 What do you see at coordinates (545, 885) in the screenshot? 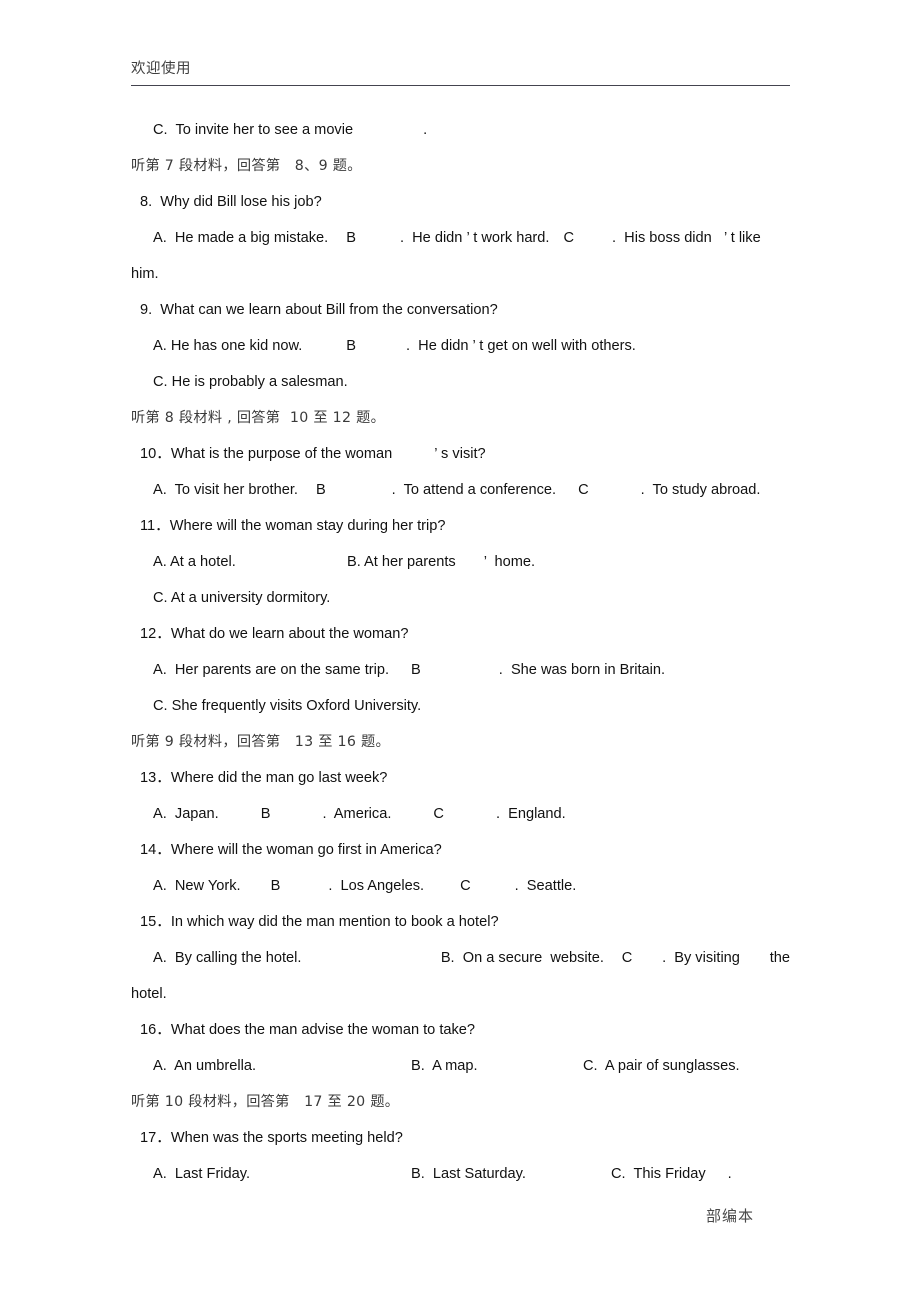
I see `option-c: . Seattle.` at bounding box center [545, 885].